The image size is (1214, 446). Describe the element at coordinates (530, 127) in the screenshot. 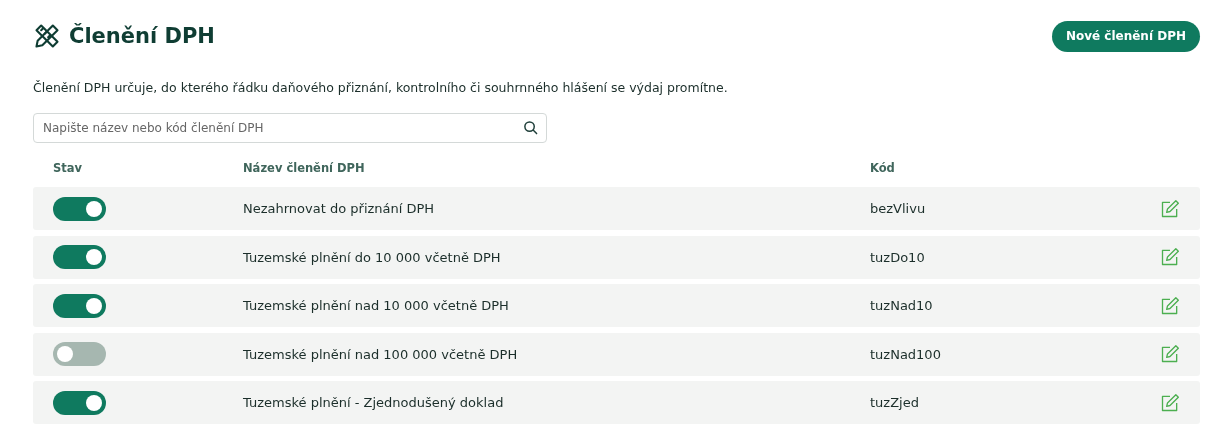

I see `search-icon` at that location.